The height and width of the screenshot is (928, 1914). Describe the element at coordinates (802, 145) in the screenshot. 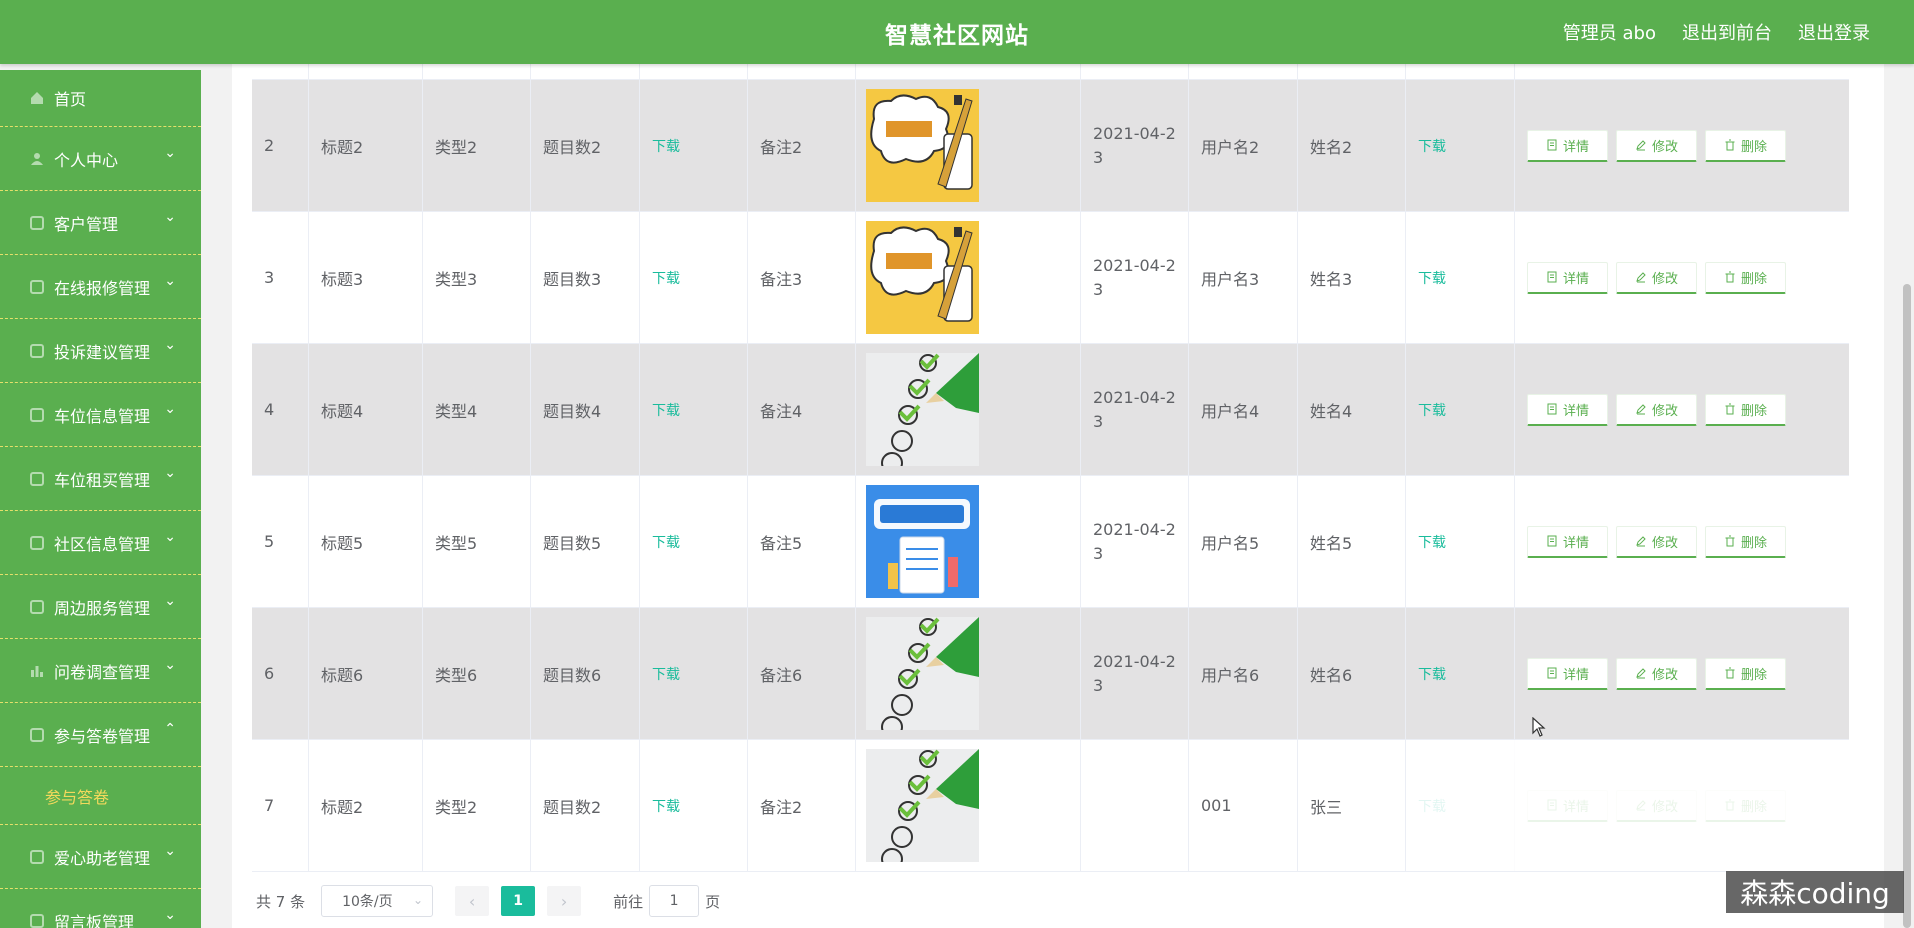

I see `cell-remark: 备注2` at that location.